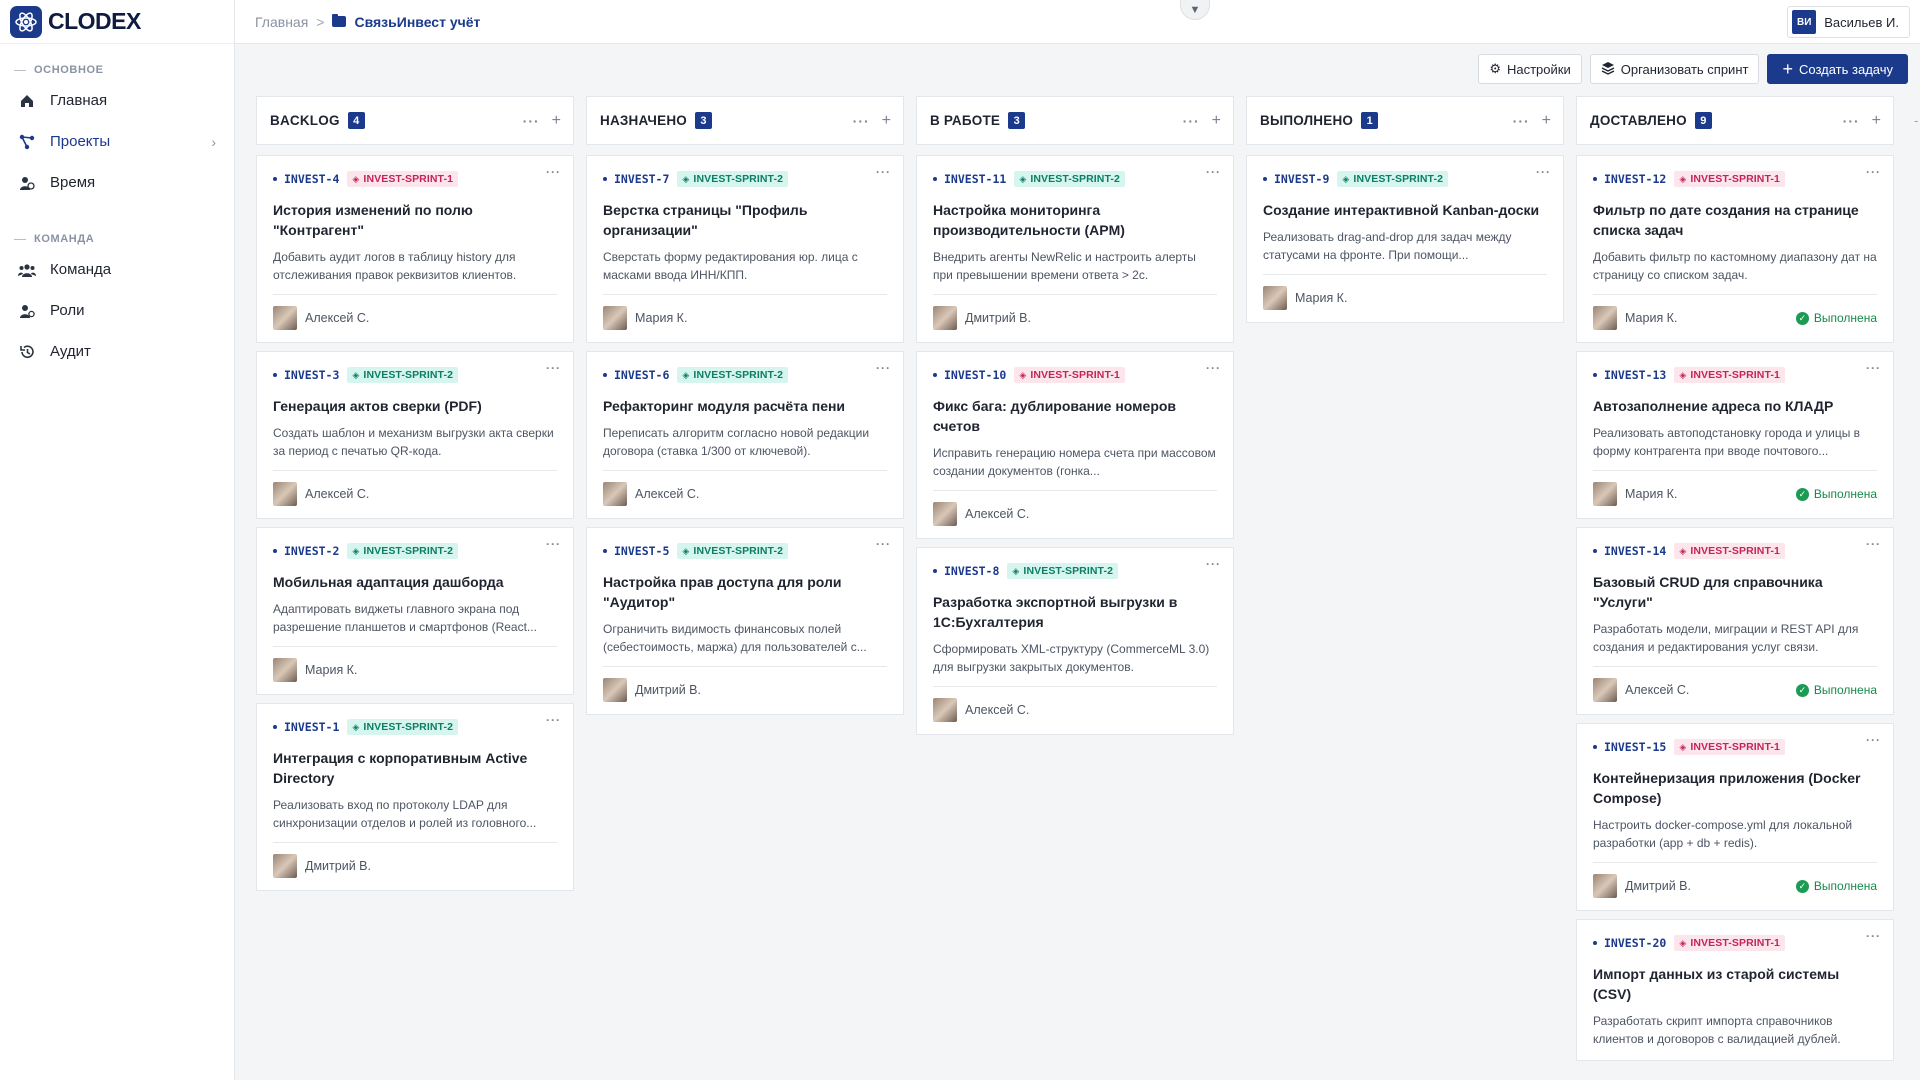 The image size is (1920, 1080). I want to click on task-id: INVEST-9, so click(1296, 179).